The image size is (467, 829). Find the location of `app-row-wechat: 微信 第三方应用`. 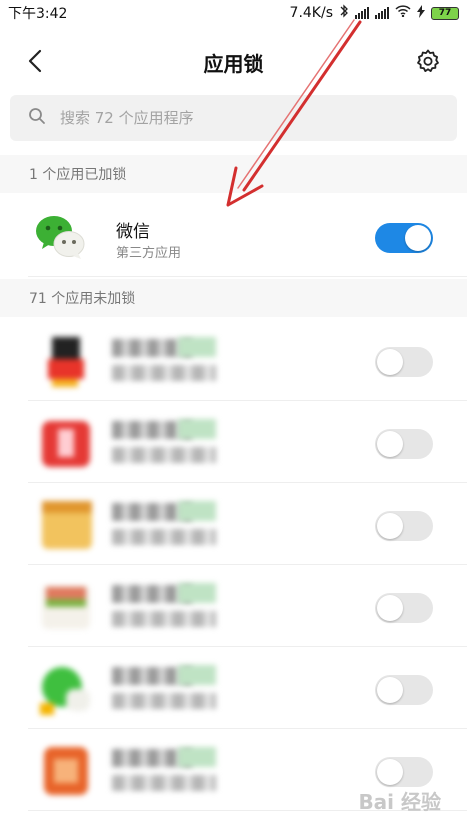

app-row-wechat: 微信 第三方应用 is located at coordinates (247, 236).